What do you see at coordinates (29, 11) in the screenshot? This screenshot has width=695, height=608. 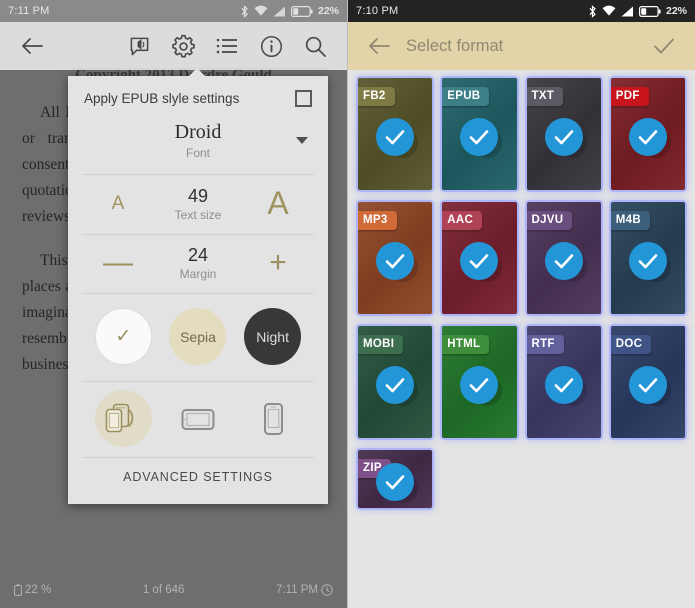 I see `status-bar-clock: 7:11 PM` at bounding box center [29, 11].